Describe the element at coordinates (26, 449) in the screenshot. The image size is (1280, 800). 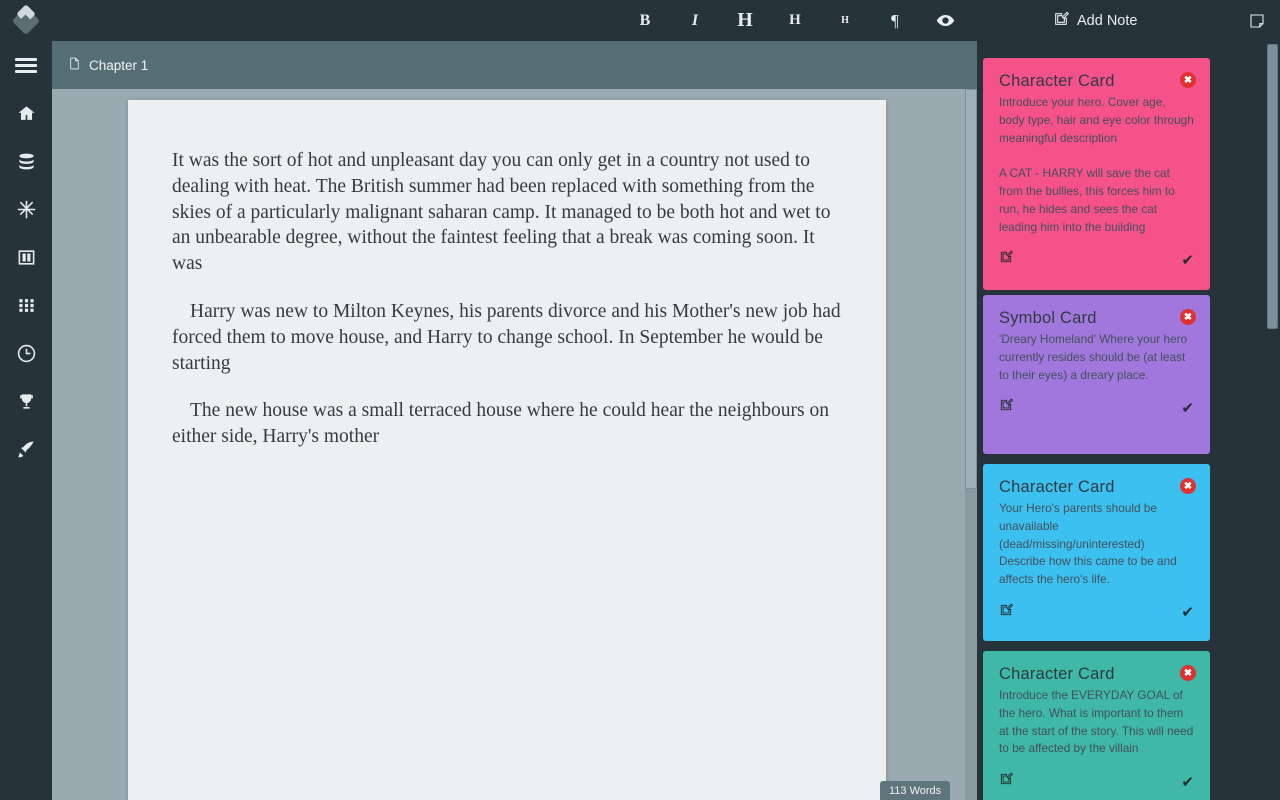
I see `rocket-icon` at that location.